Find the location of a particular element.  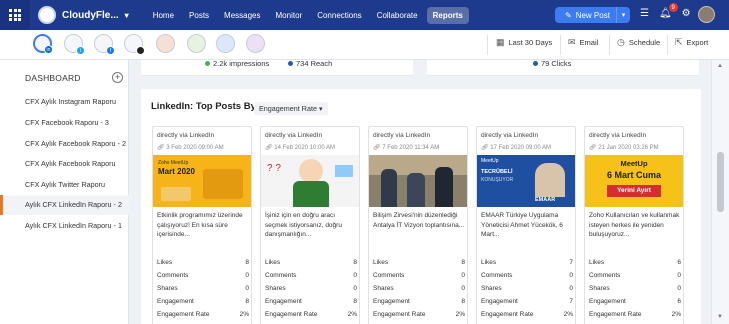

email-button: ✉ Email is located at coordinates (583, 42).